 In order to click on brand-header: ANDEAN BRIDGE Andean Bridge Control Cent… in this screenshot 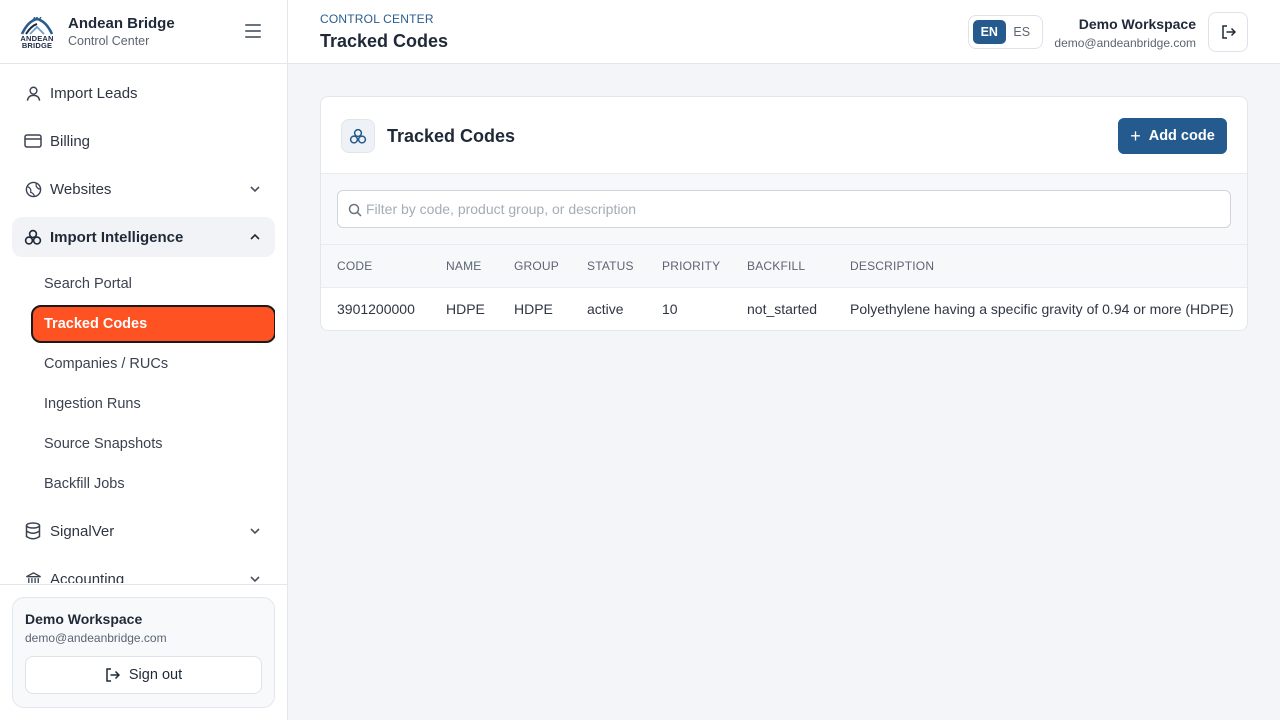, I will do `click(143, 32)`.